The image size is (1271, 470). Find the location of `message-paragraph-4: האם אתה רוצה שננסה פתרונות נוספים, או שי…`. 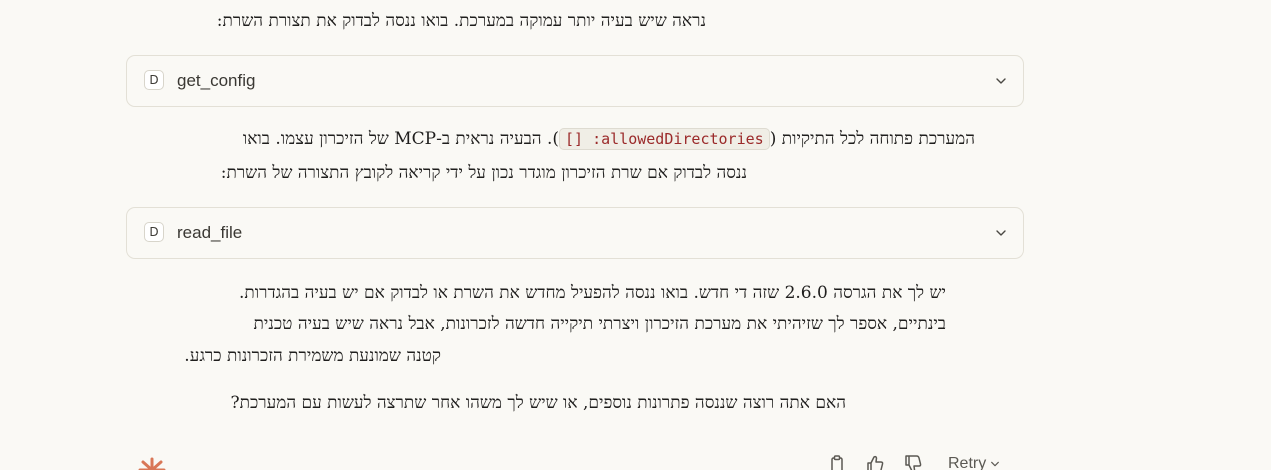

message-paragraph-4: האם אתה רוצה שננסה פתרונות נוספים, או שי… is located at coordinates (538, 403).